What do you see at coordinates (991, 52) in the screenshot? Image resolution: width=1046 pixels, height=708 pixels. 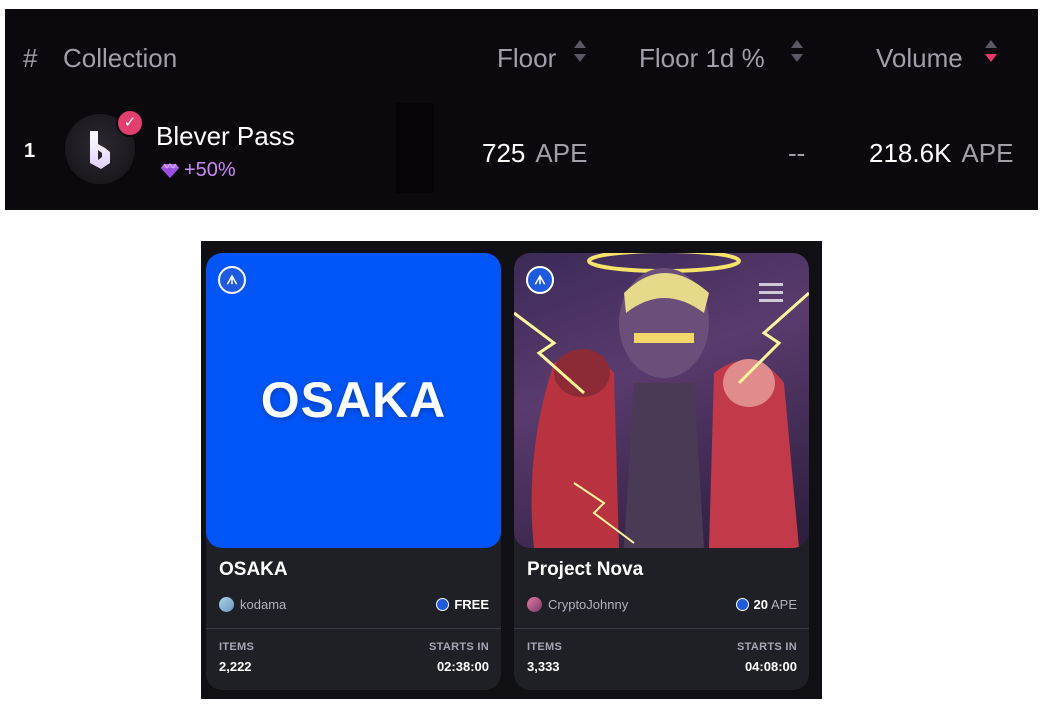 I see `volume-sort-icon` at bounding box center [991, 52].